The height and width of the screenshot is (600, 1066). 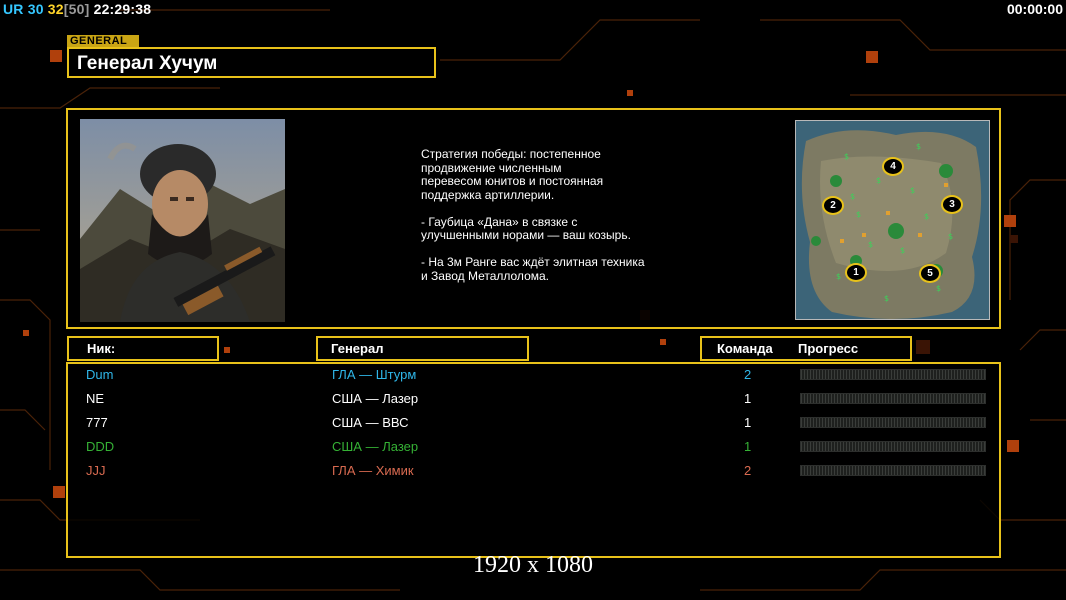 I want to click on general-portrait, so click(x=182, y=220).